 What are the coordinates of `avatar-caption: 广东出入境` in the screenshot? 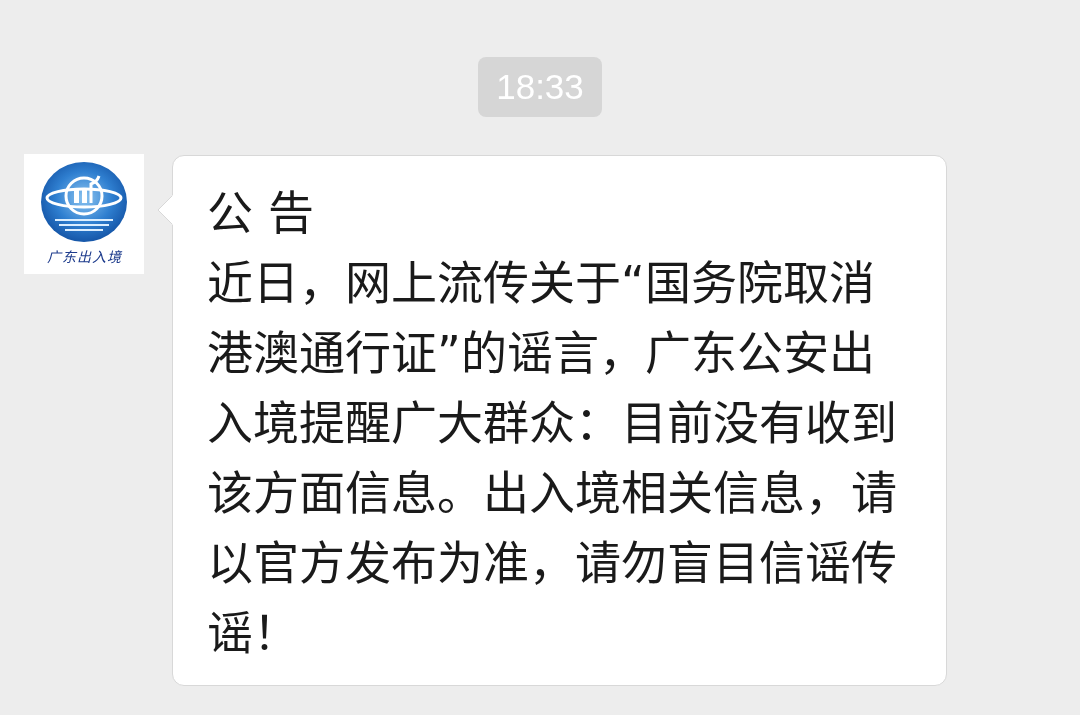 It's located at (84, 257).